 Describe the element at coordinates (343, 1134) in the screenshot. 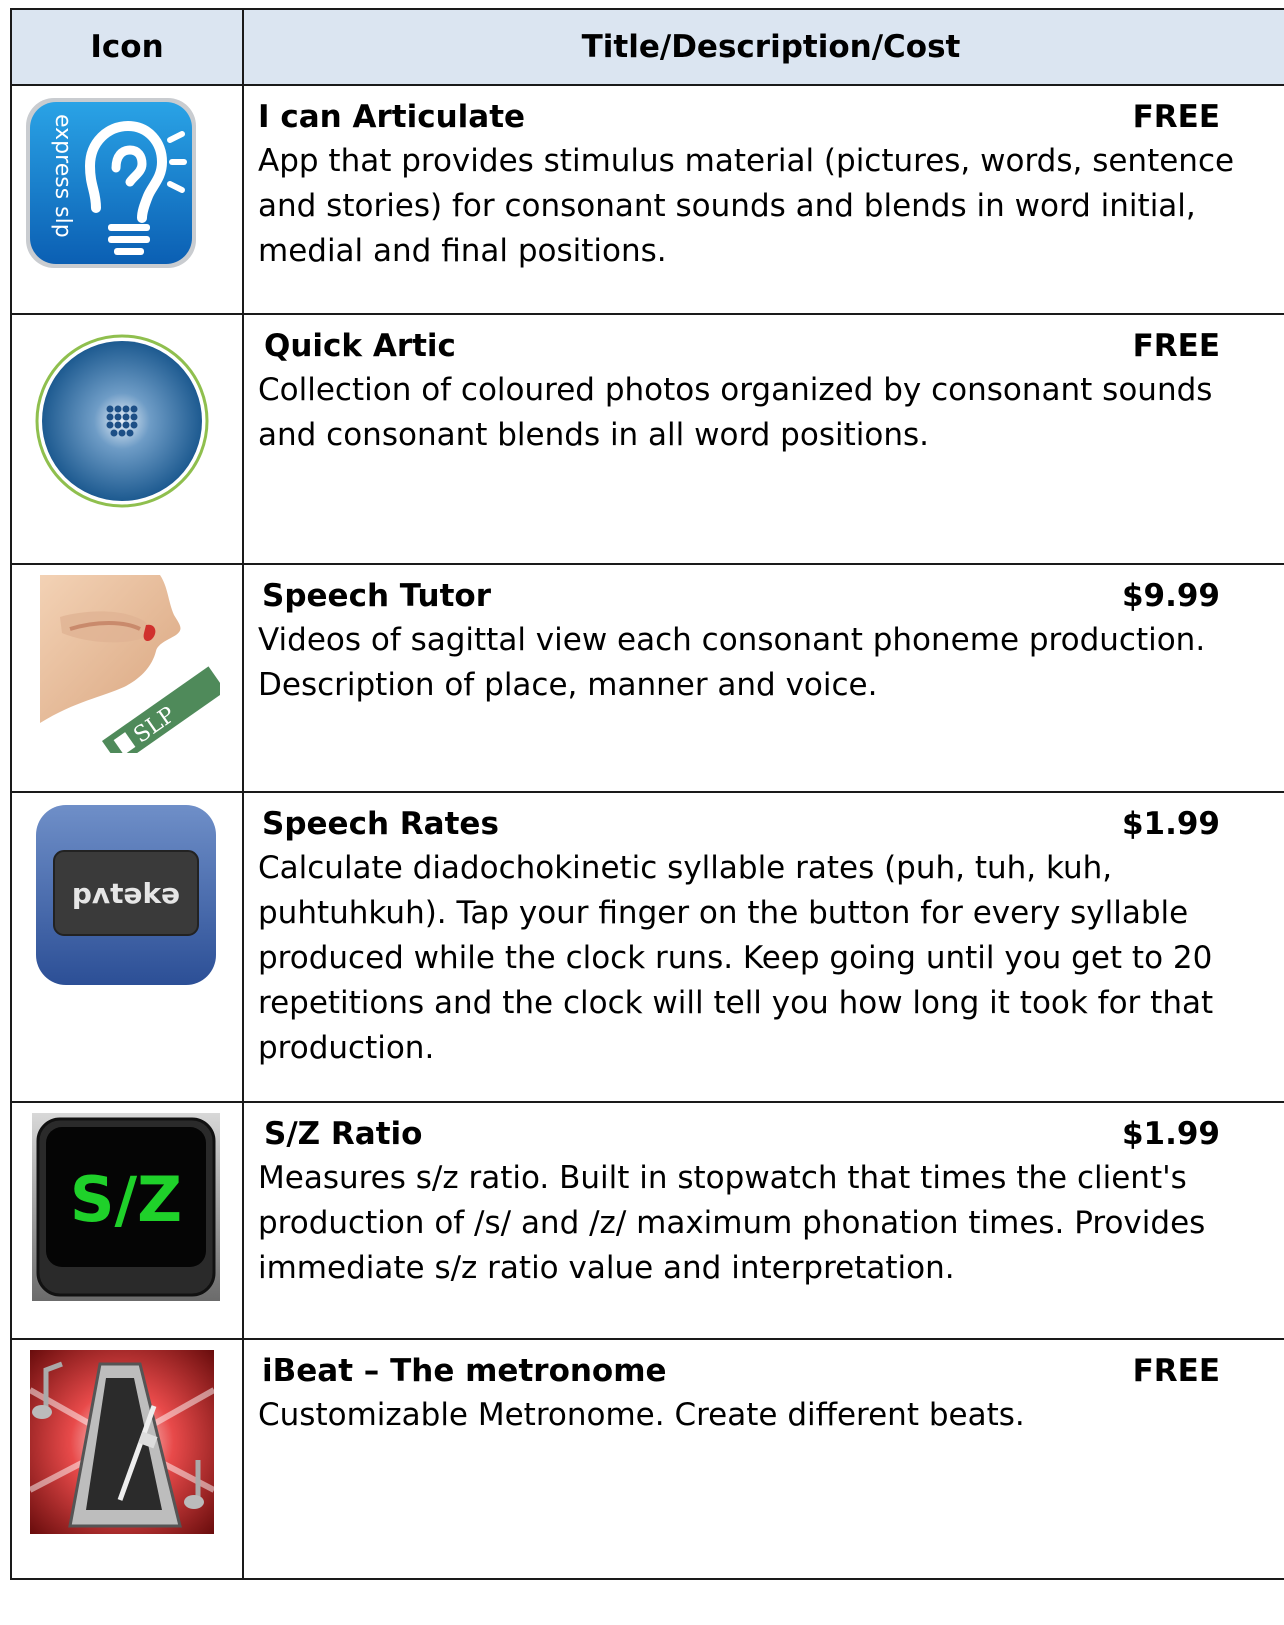

I see `app-title: S/Z Ratio` at that location.